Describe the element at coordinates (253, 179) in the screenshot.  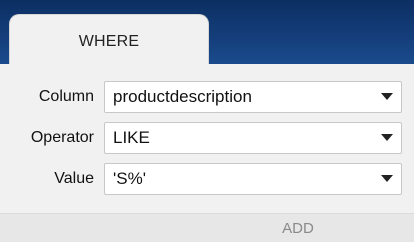
I see `value-select: 'S%'` at that location.